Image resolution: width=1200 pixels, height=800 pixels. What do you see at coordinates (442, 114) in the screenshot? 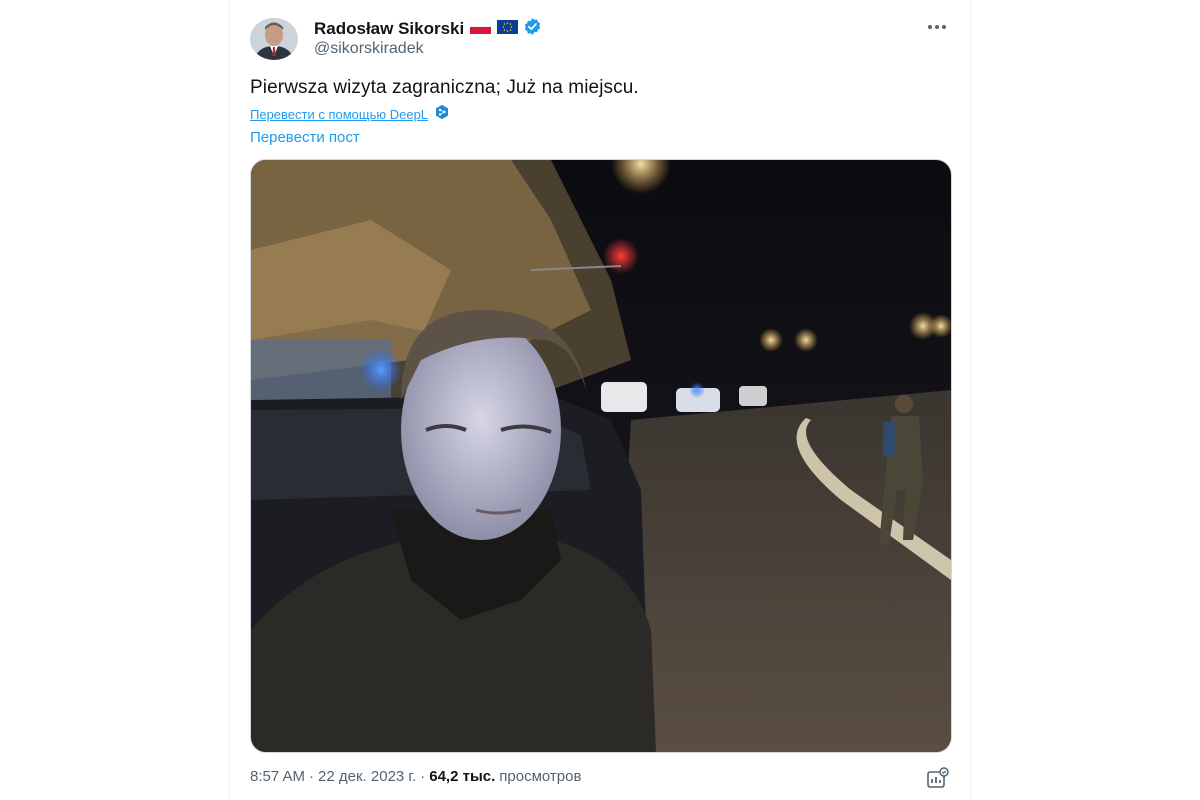
I see `deepl-icon` at bounding box center [442, 114].